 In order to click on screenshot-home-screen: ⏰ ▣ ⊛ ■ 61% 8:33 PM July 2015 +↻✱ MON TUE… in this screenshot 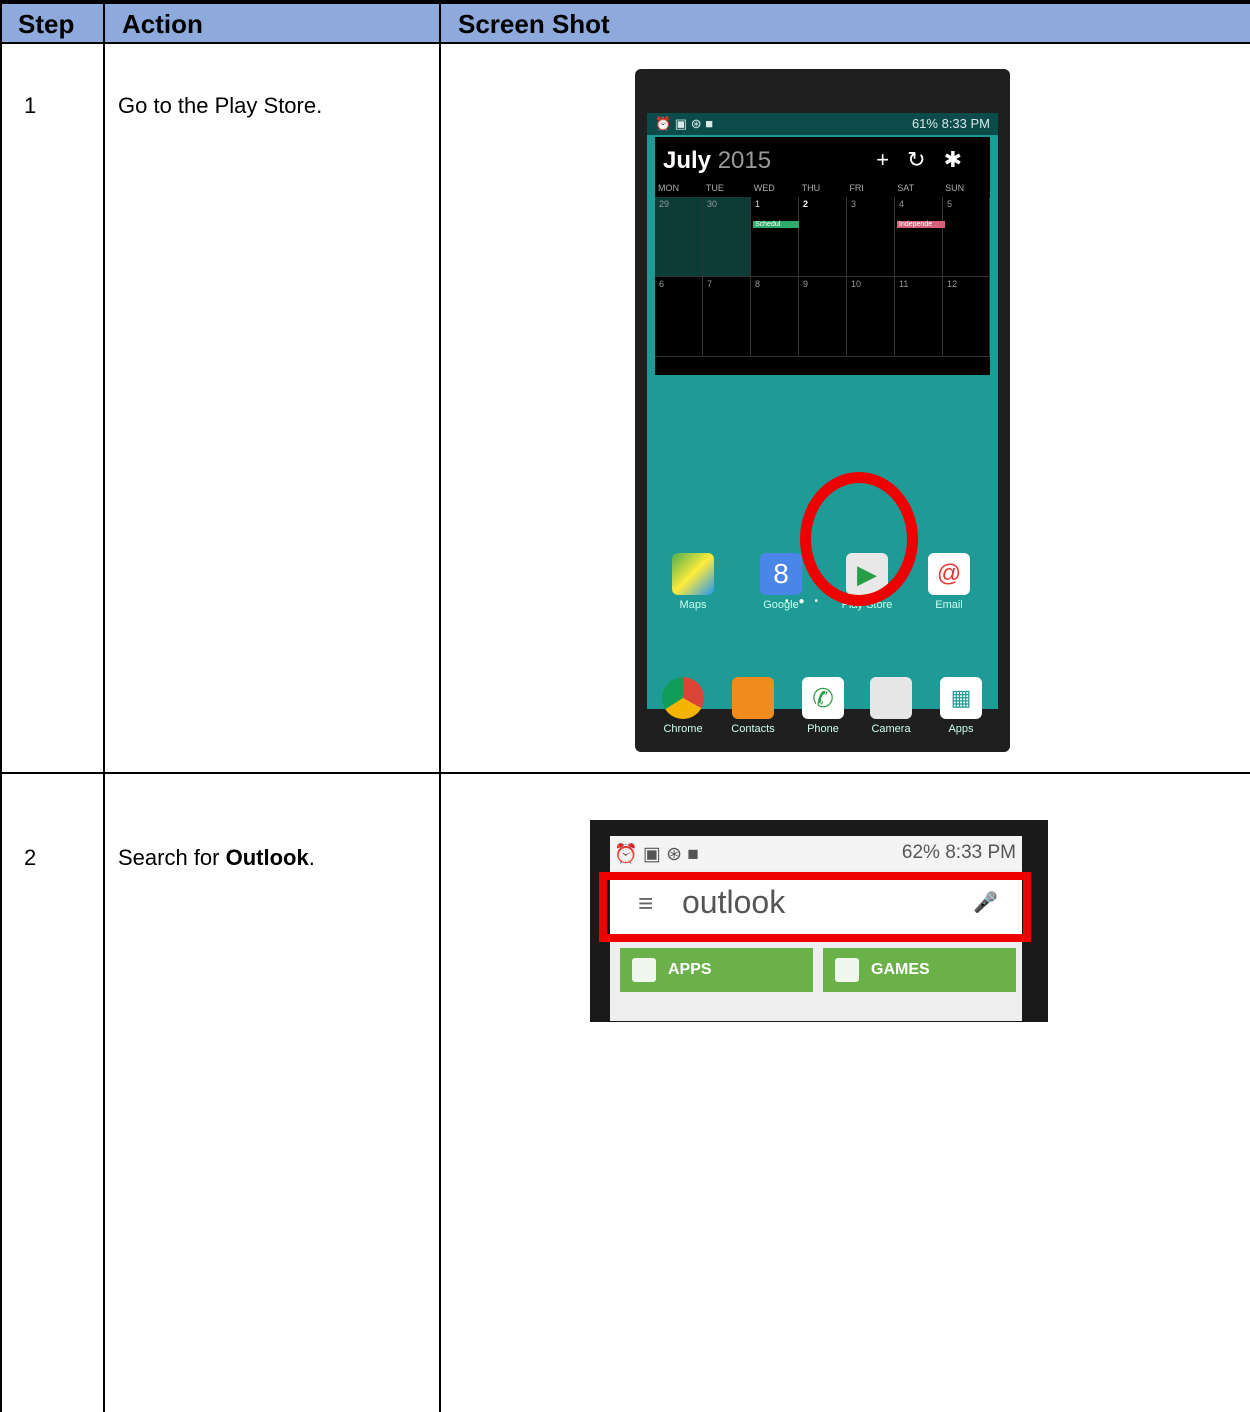, I will do `click(822, 410)`.